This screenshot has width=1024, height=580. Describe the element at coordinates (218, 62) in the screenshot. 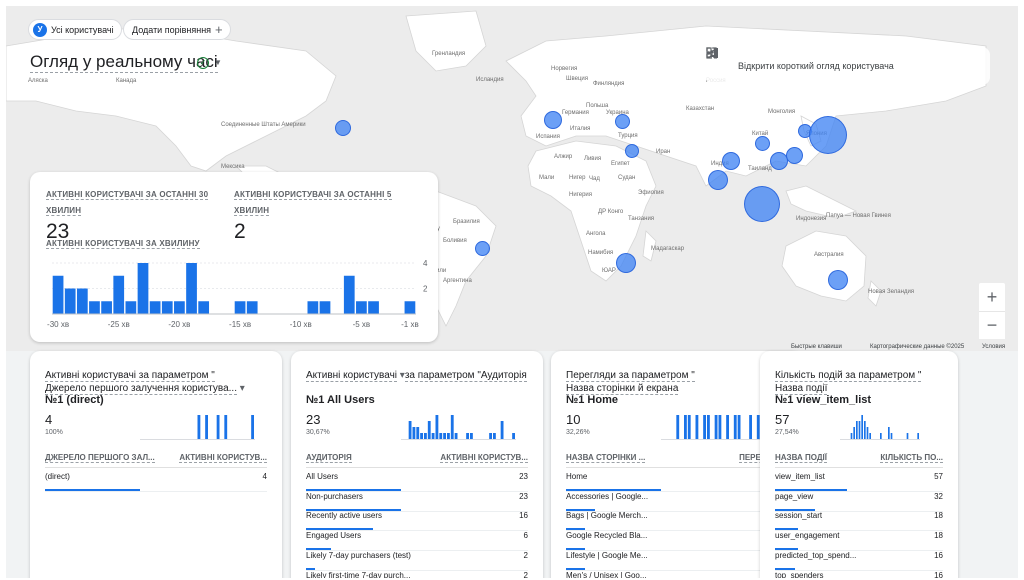

I see `chevron-down-icon: ▼` at that location.